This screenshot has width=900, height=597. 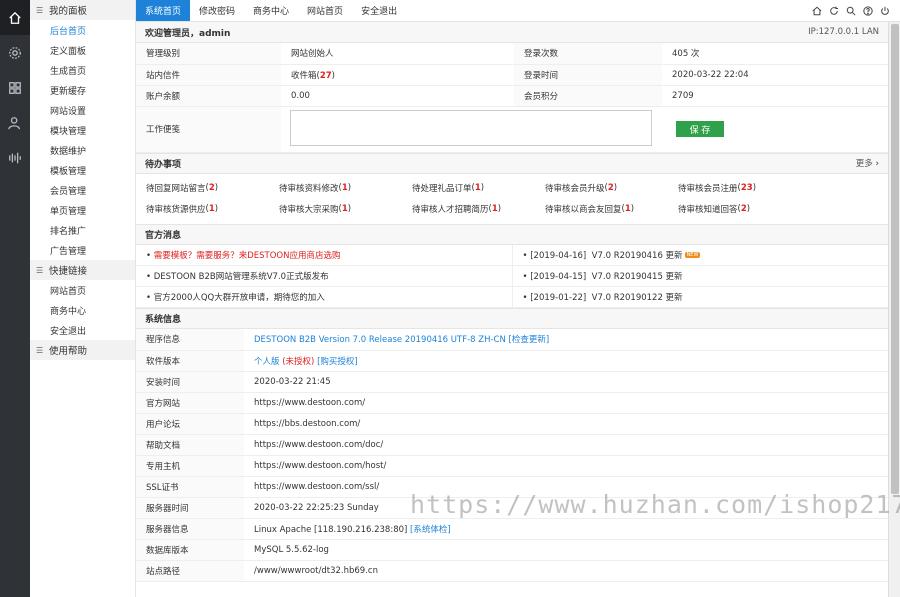 I want to click on refresh-icon, so click(x=833, y=10).